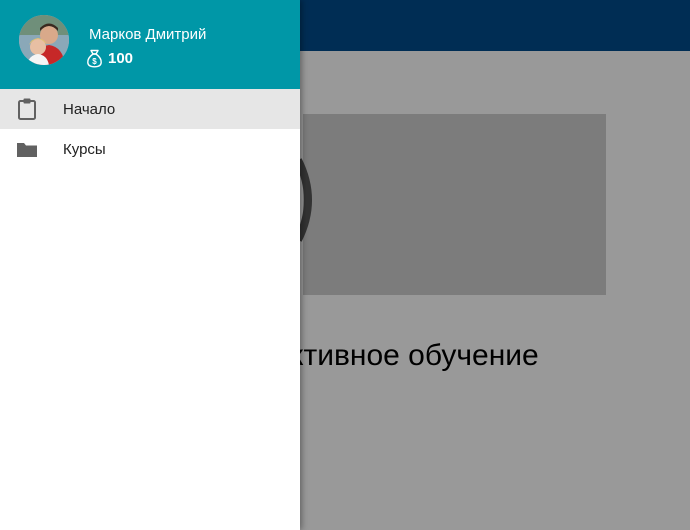  I want to click on drawer-nav: Начало Курсы, so click(150, 129).